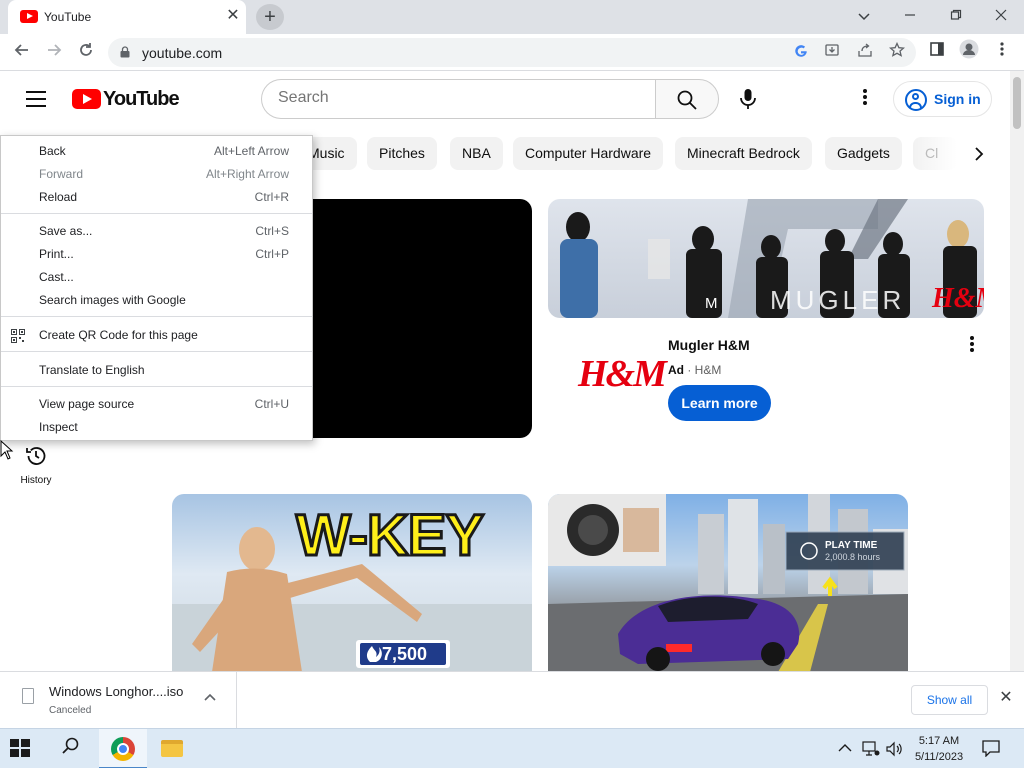 Image resolution: width=1024 pixels, height=768 pixels. Describe the element at coordinates (1017, 371) in the screenshot. I see `page-scrollbar` at that location.